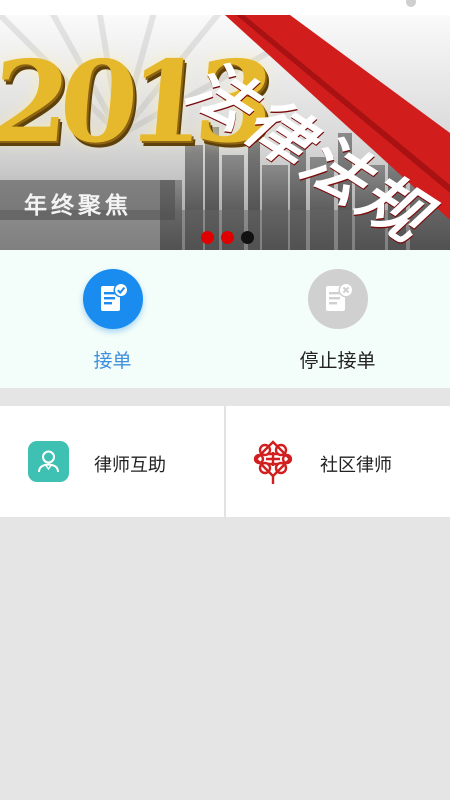 This screenshot has width=450, height=800. I want to click on chinese-knot-icon, so click(273, 462).